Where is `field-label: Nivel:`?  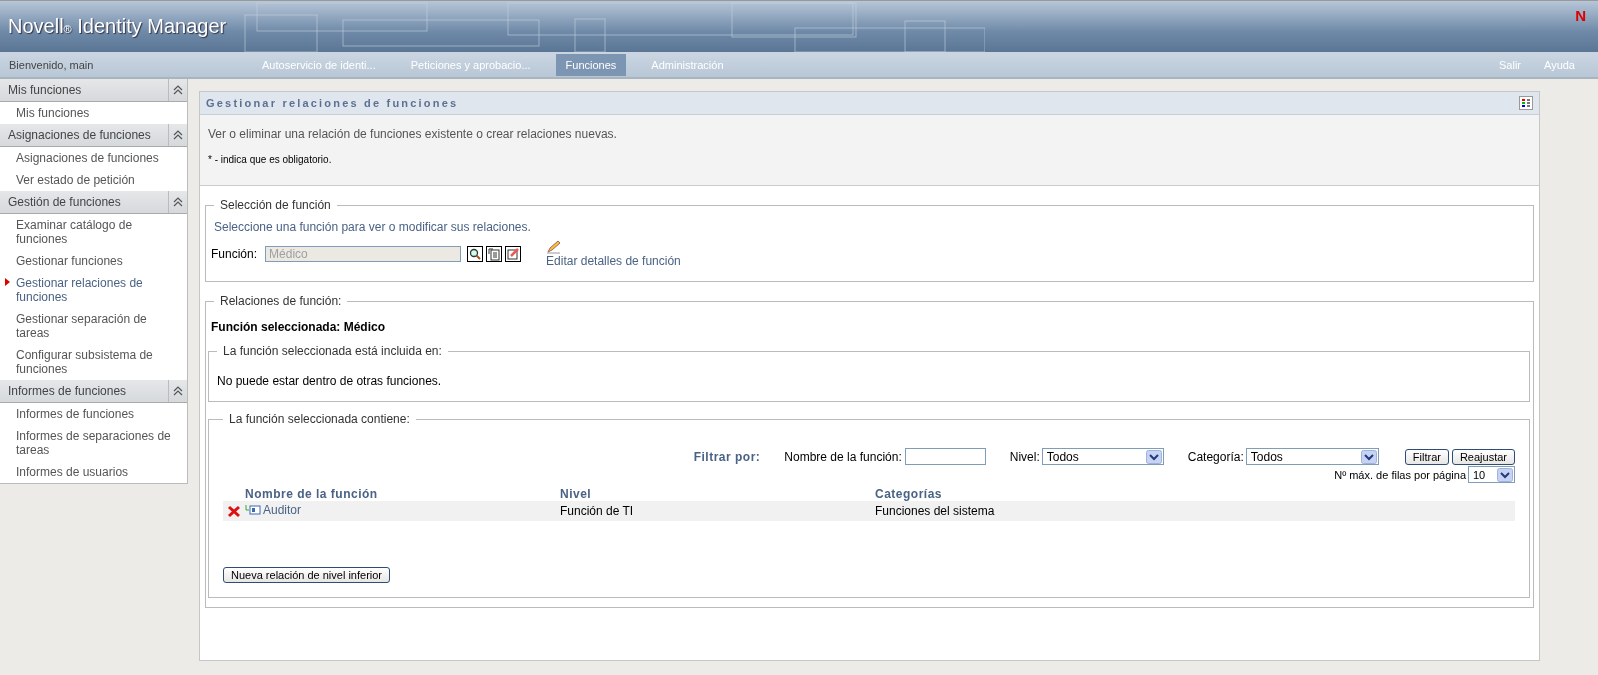 field-label: Nivel: is located at coordinates (1024, 456).